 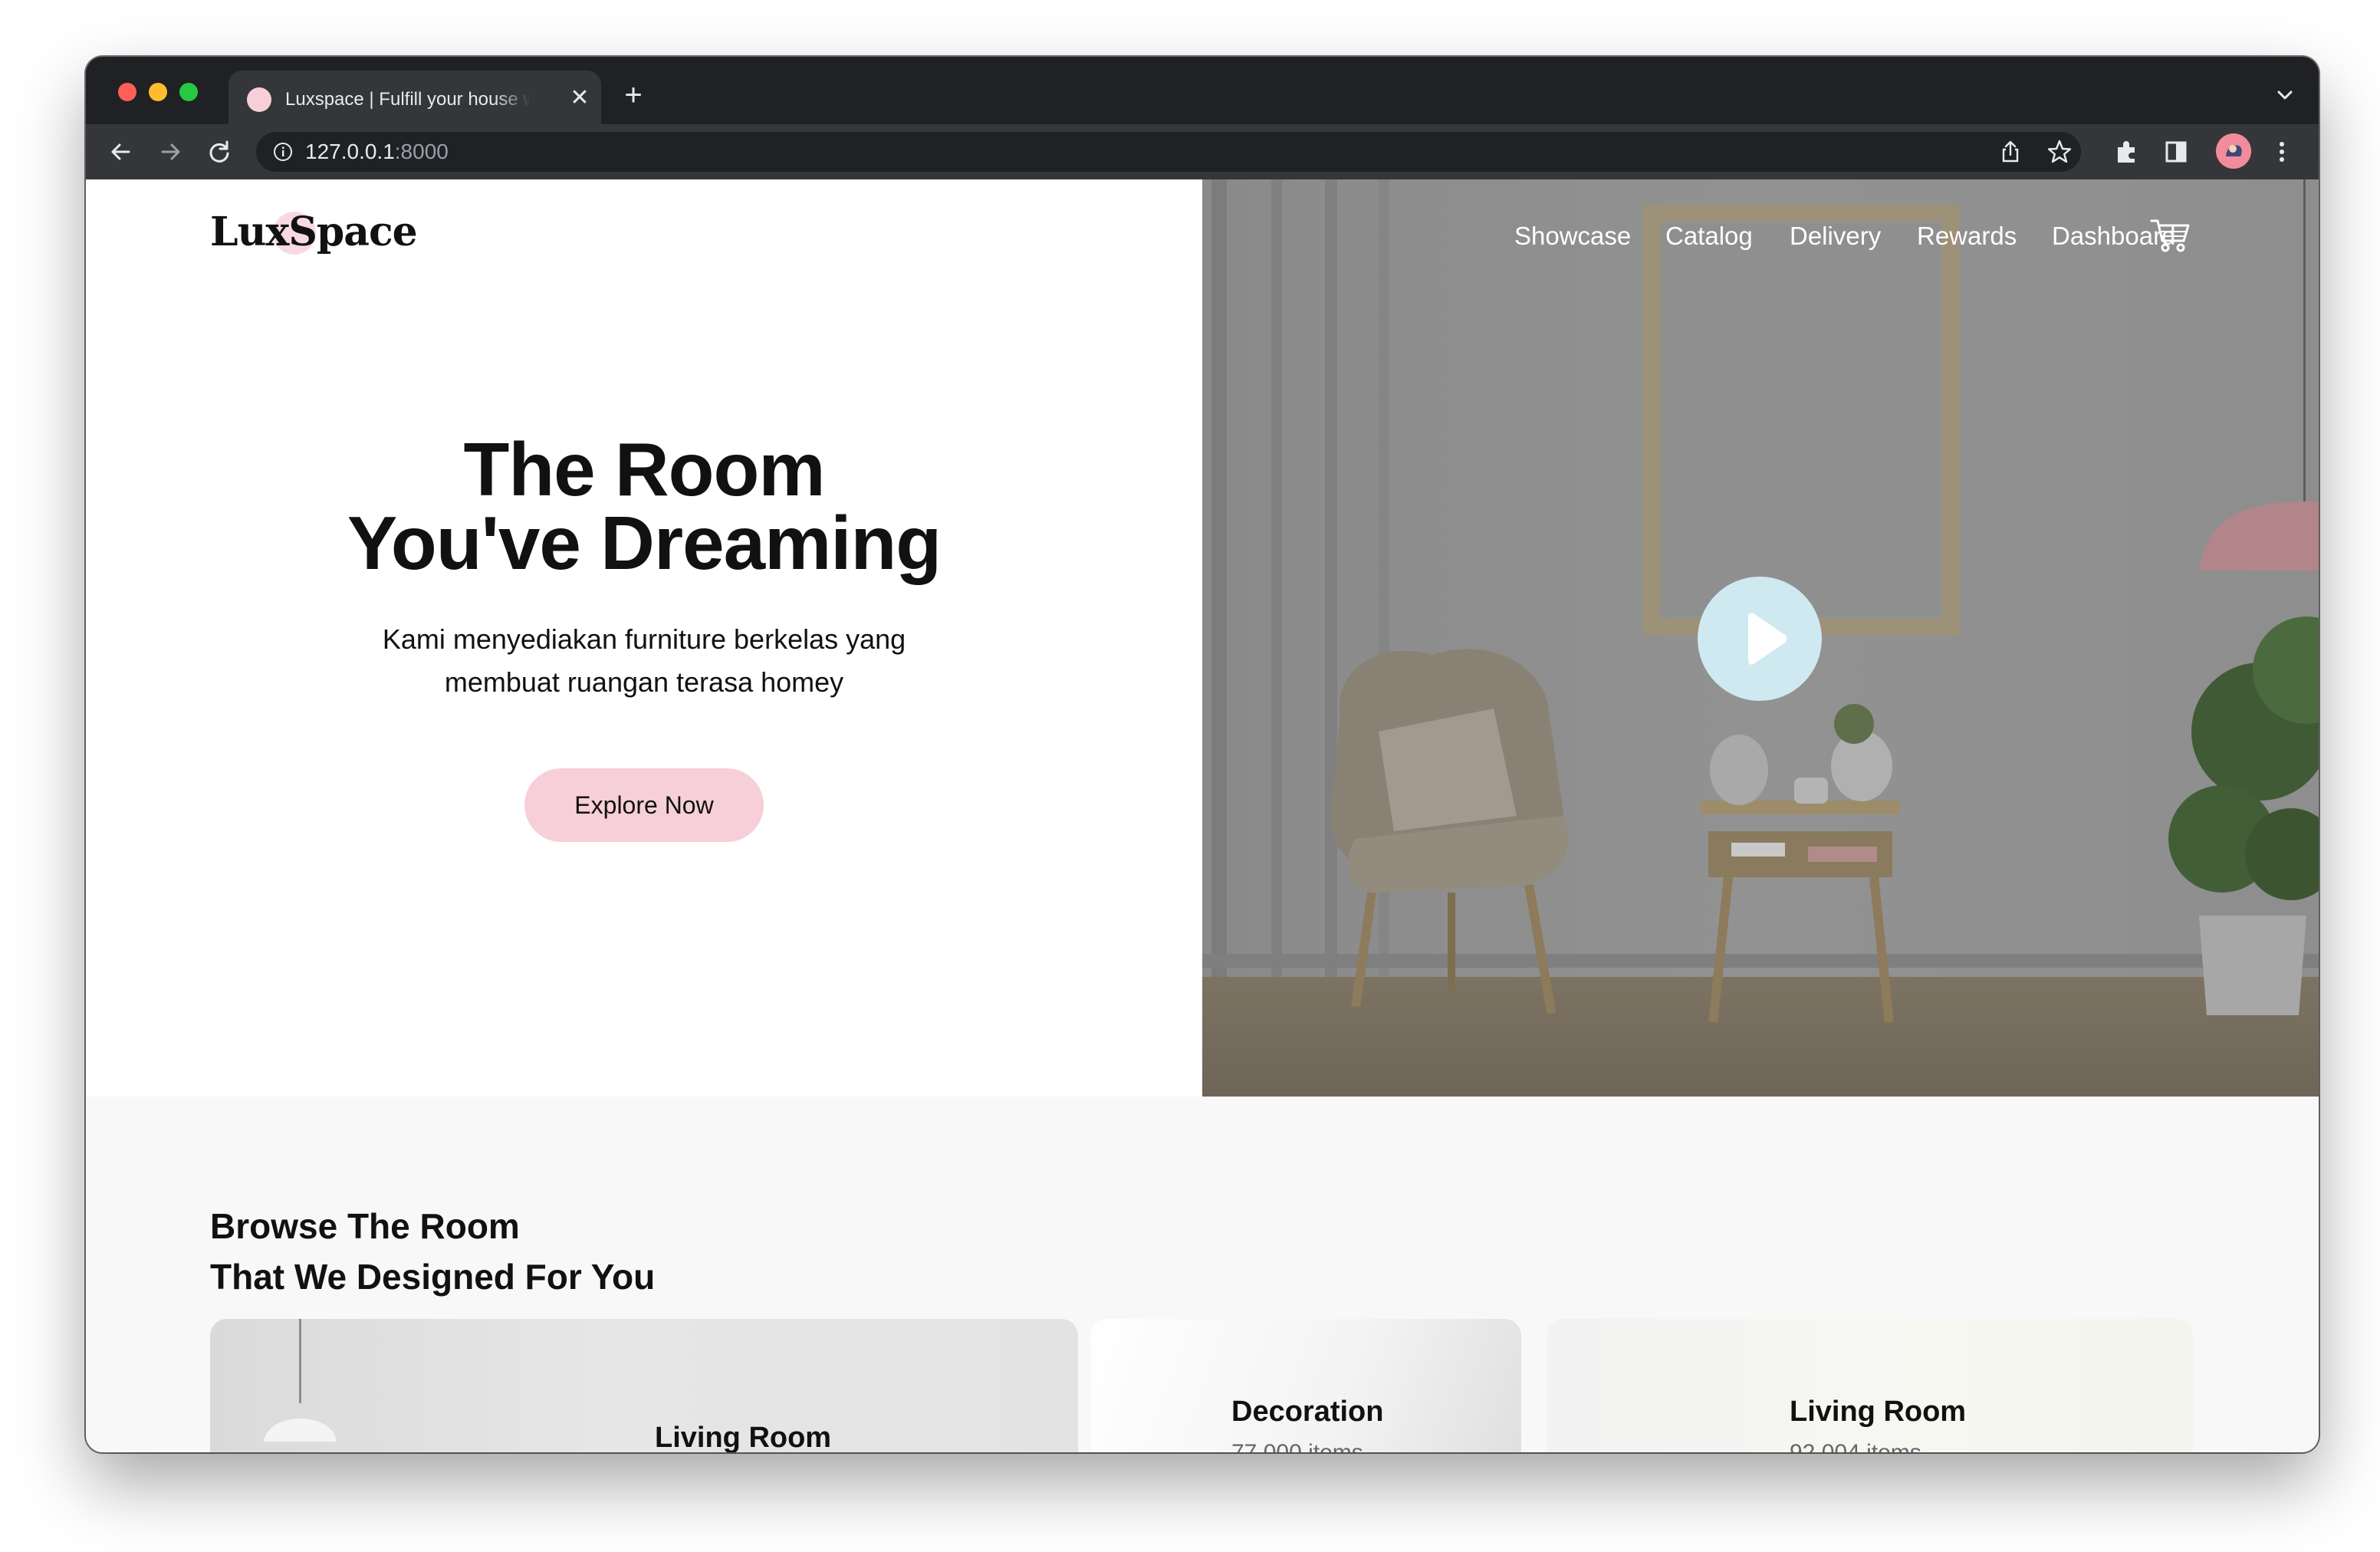 I want to click on star-icon, so click(x=2060, y=152).